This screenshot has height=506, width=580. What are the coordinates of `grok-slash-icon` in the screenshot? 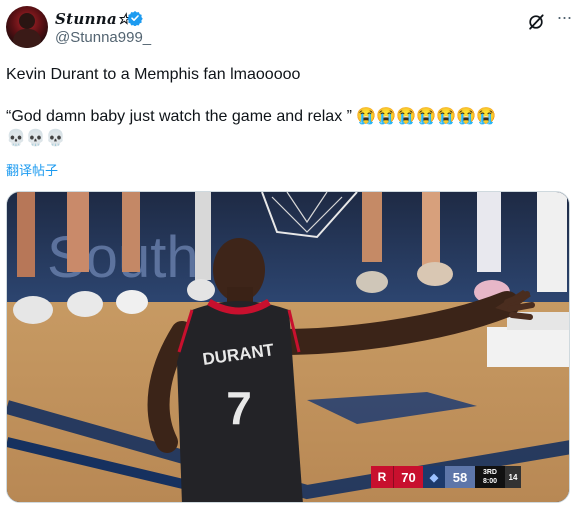 It's located at (536, 22).